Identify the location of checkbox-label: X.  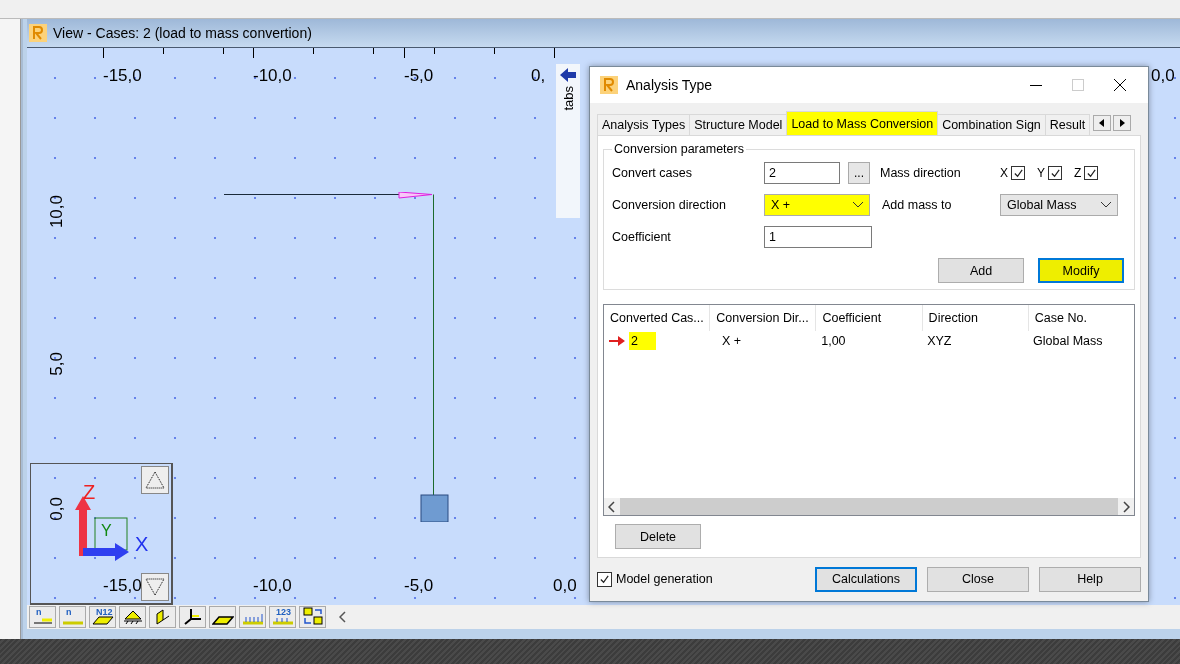
(1004, 173).